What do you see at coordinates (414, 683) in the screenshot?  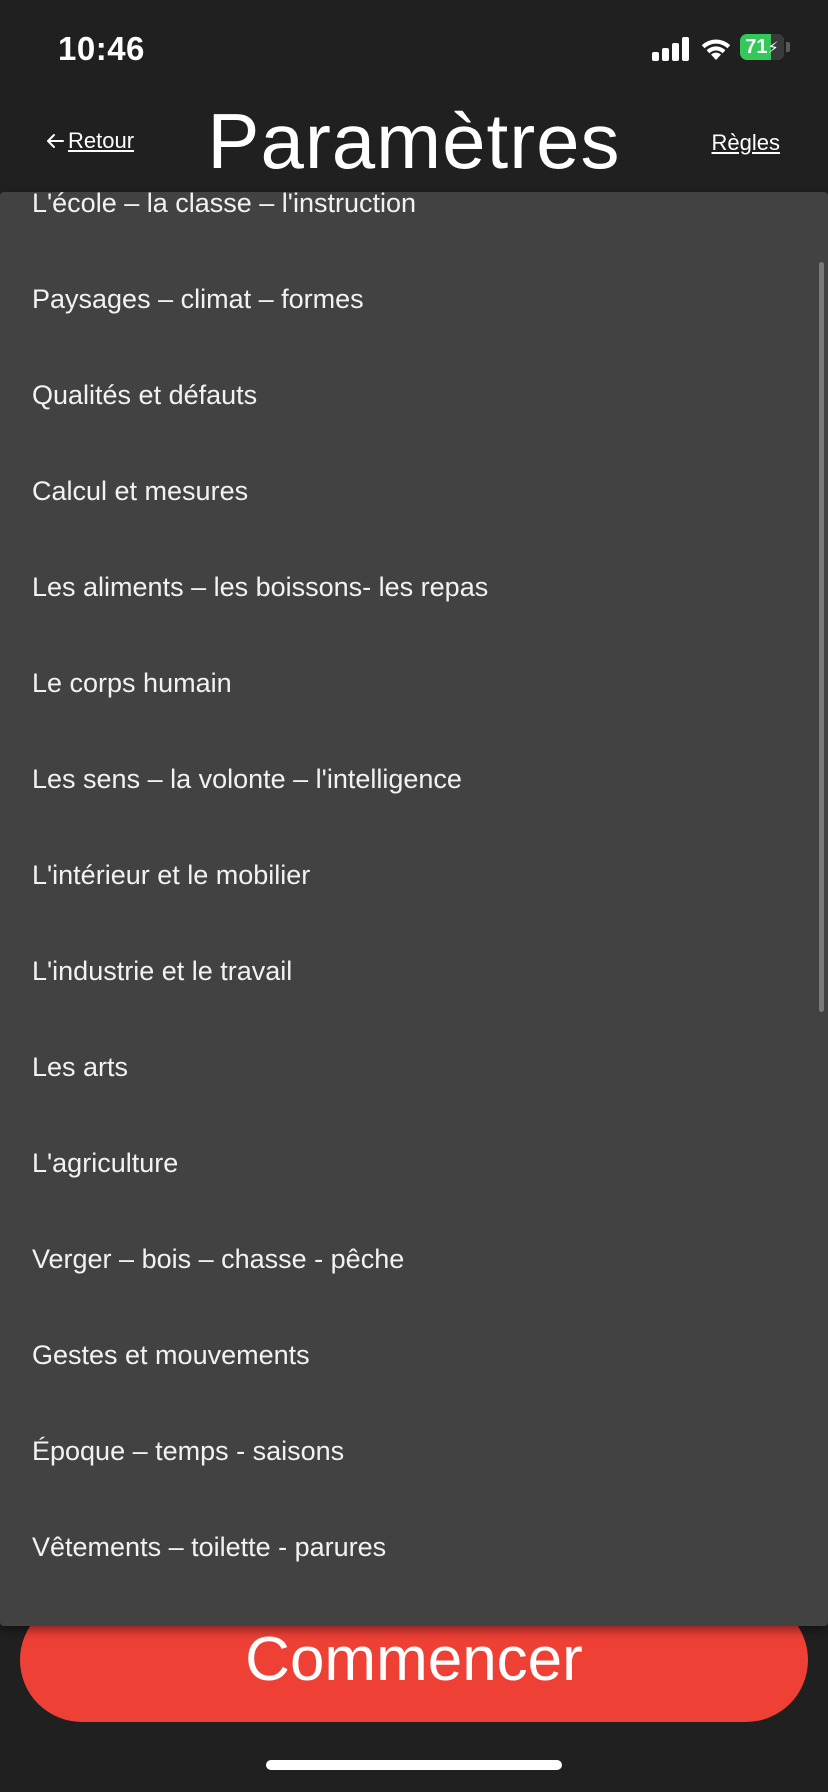 I see `dropdown-item: Le corps humain` at bounding box center [414, 683].